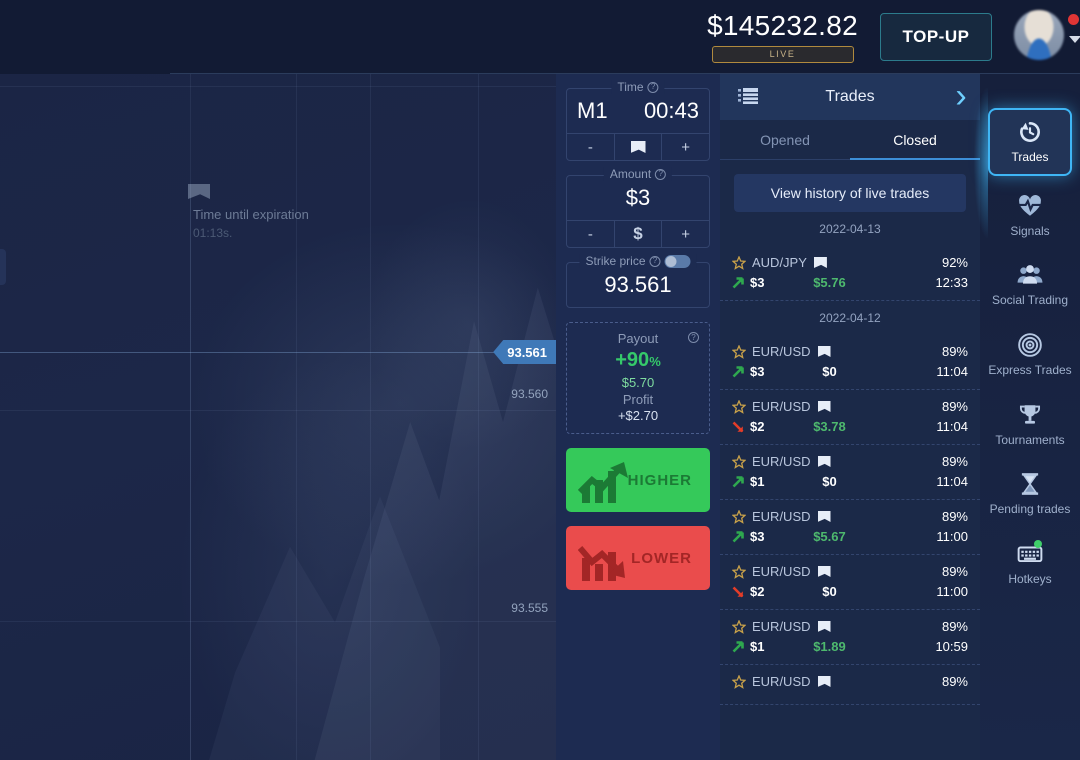  What do you see at coordinates (850, 685) in the screenshot?
I see `trade-row: EUR/USD 89%` at bounding box center [850, 685].